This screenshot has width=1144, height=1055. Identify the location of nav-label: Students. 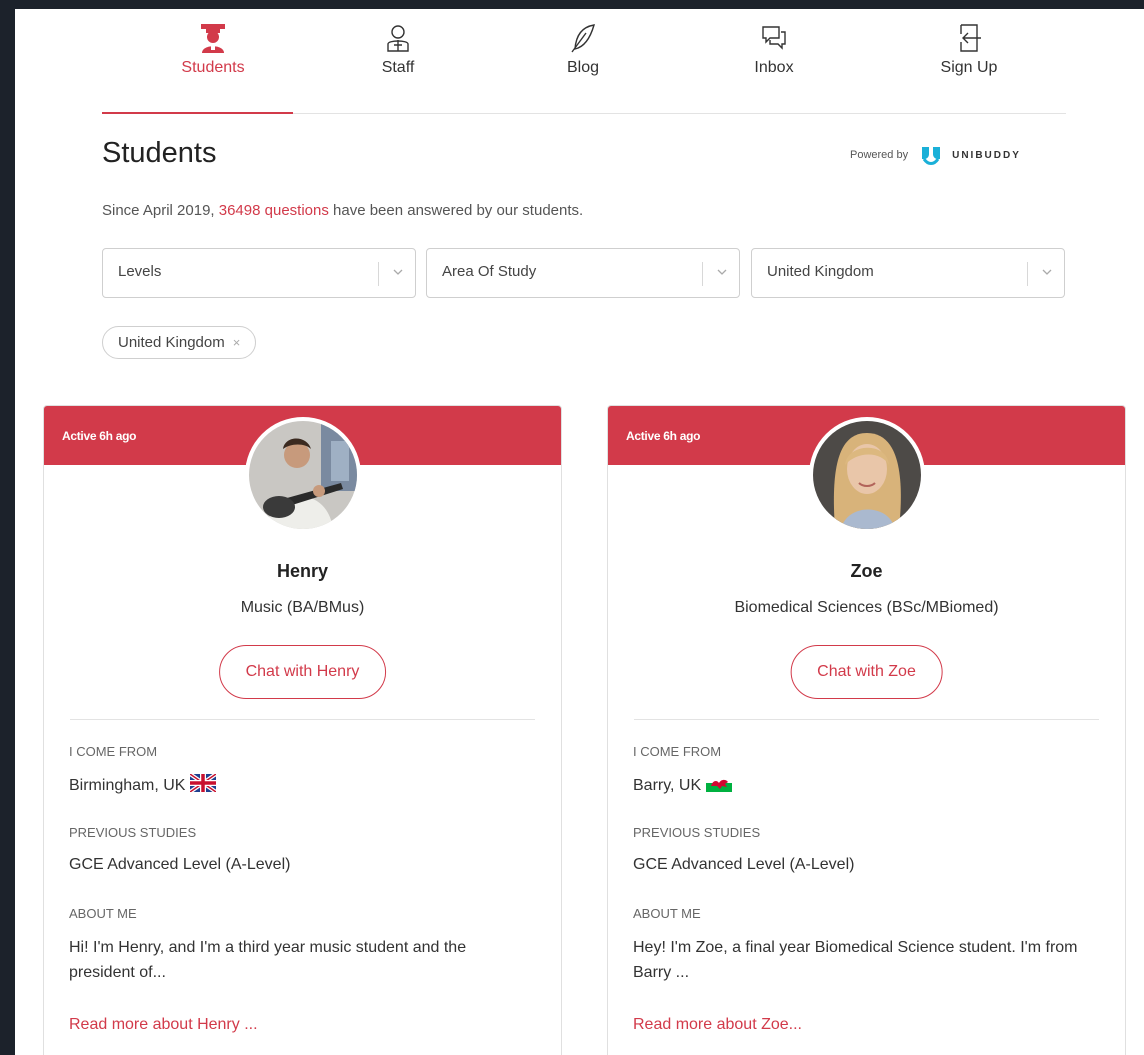
(213, 67).